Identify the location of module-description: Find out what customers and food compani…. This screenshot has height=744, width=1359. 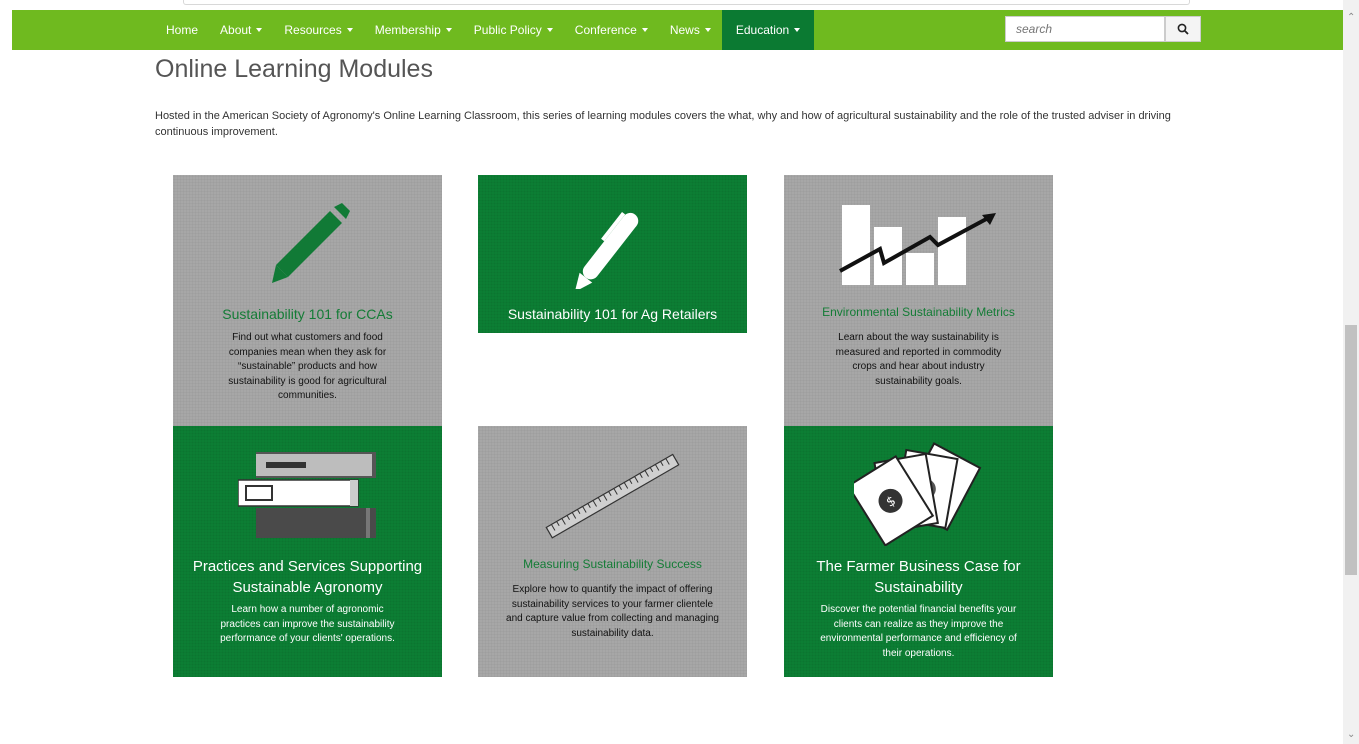
(307, 366).